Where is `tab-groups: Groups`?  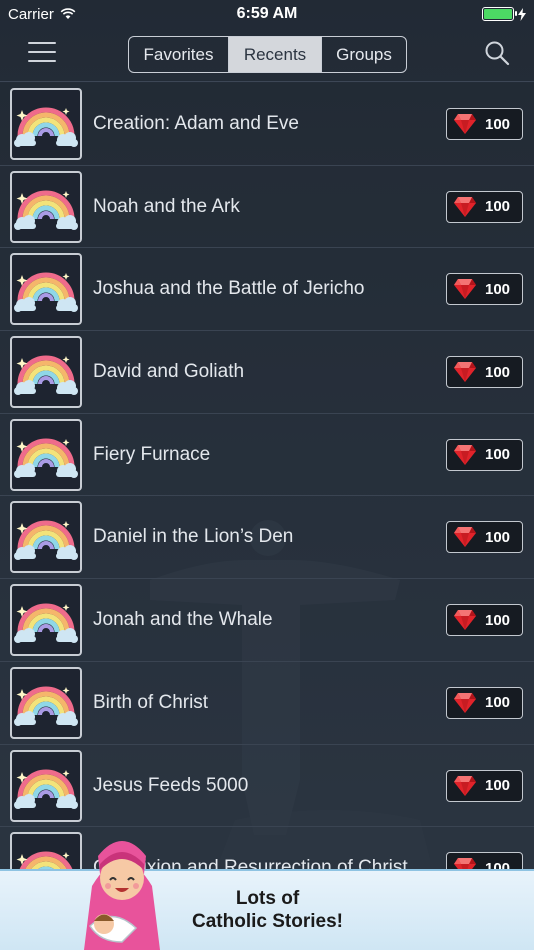
tab-groups: Groups is located at coordinates (364, 54).